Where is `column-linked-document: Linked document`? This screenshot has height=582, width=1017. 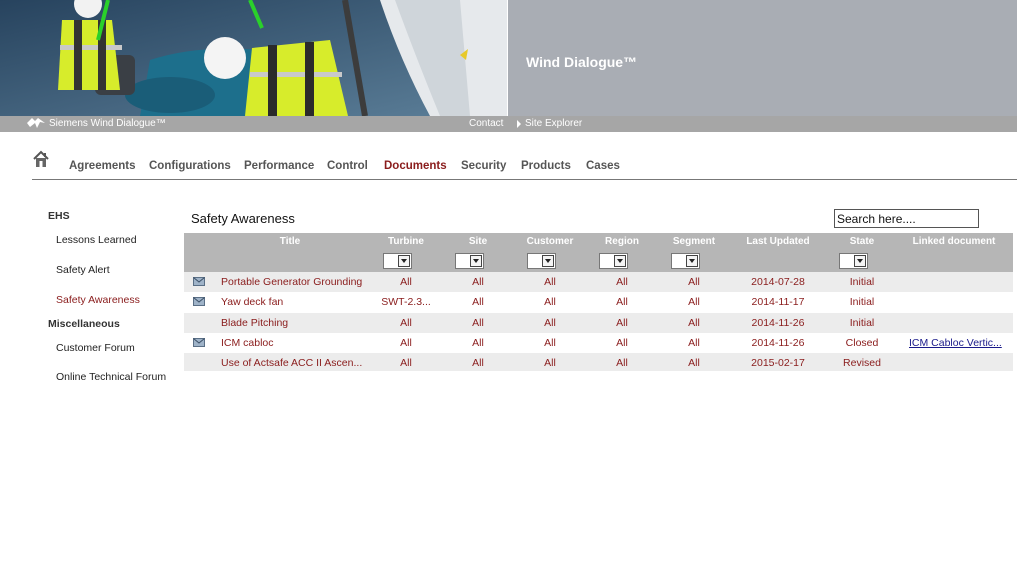 column-linked-document: Linked document is located at coordinates (954, 241).